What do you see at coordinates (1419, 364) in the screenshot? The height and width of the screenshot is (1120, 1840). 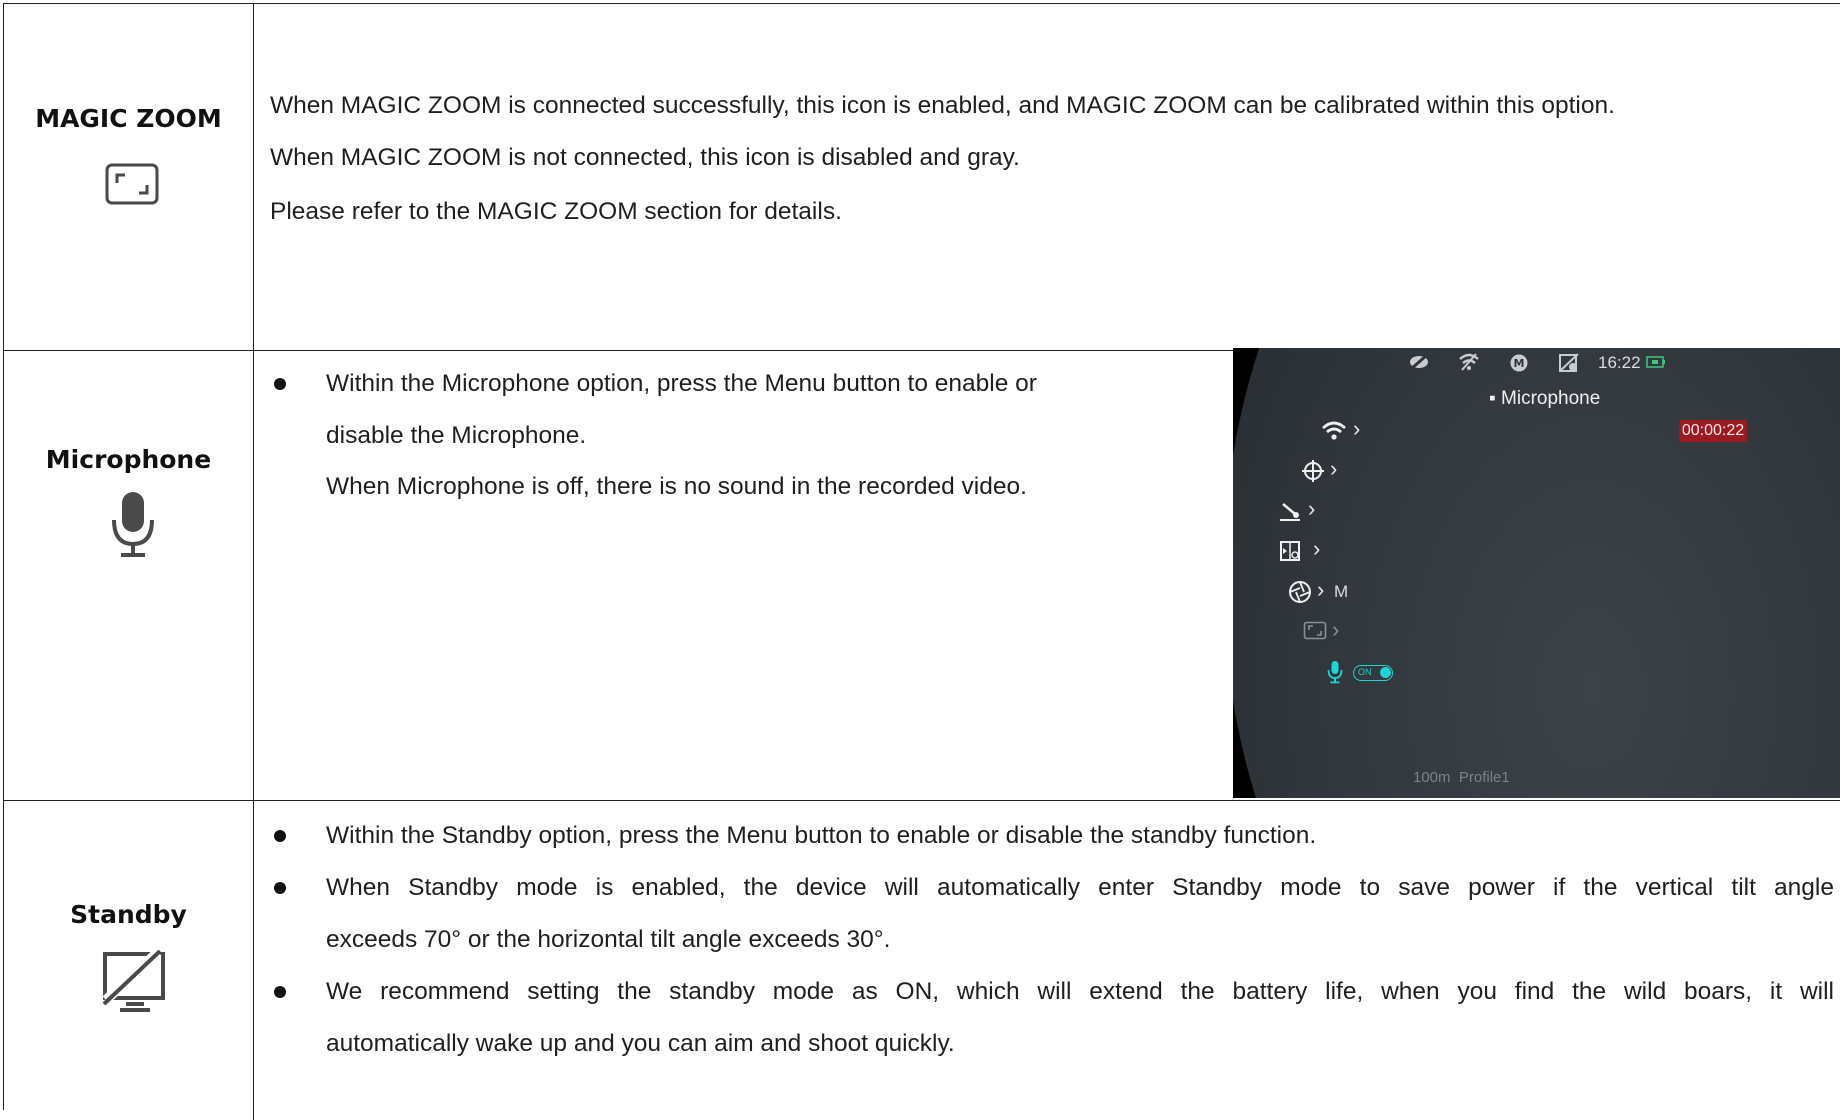 I see `hide-eye-icon` at bounding box center [1419, 364].